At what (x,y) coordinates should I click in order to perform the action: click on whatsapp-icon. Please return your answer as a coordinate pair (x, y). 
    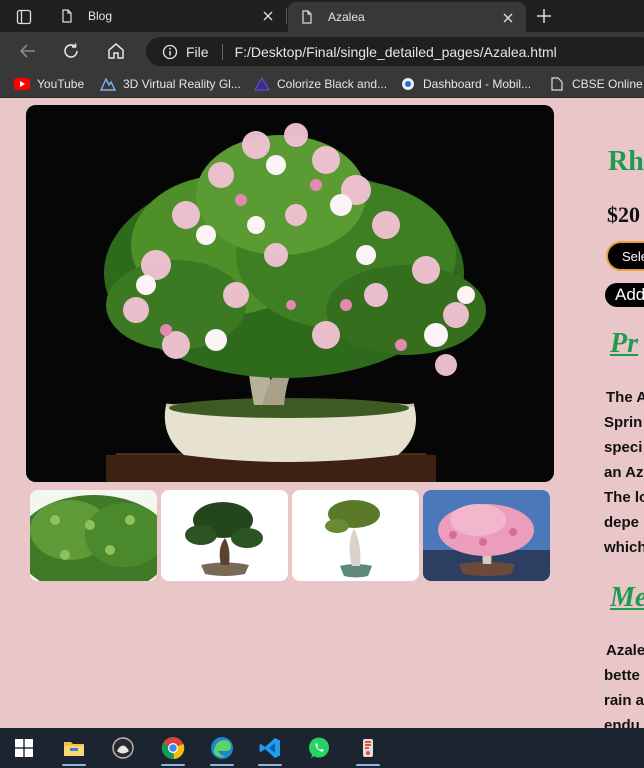
    Looking at the image, I should click on (319, 747).